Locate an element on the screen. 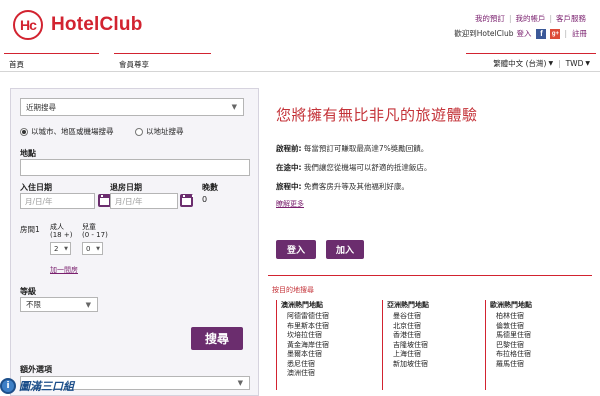 The image size is (600, 396). login-button: 登入 is located at coordinates (296, 249).